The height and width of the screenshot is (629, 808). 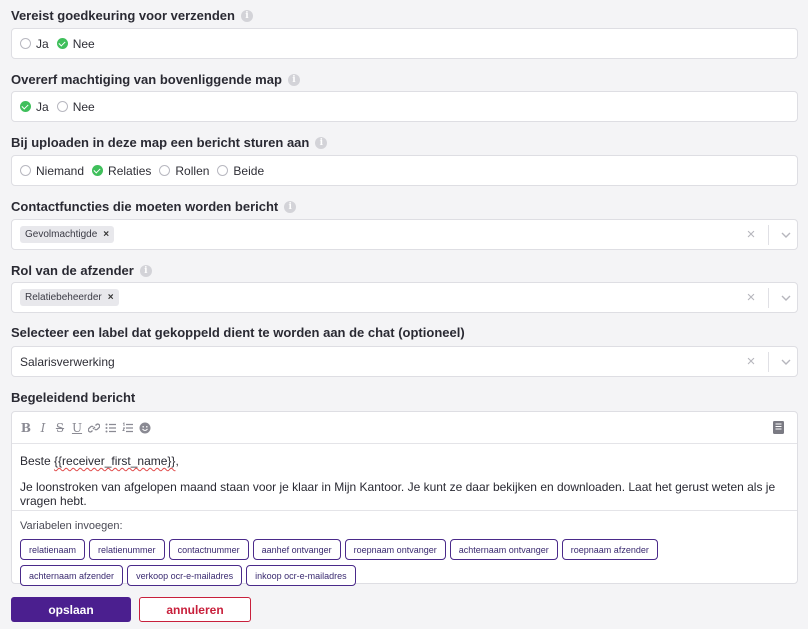 What do you see at coordinates (404, 43) in the screenshot?
I see `approval-radio-box: Ja Nee` at bounding box center [404, 43].